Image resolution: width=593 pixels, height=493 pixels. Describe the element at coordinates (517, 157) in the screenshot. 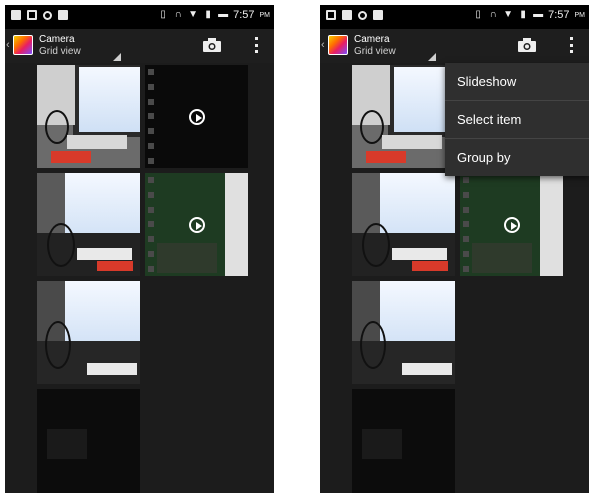

I see `menu-item-group-by: Group by` at that location.